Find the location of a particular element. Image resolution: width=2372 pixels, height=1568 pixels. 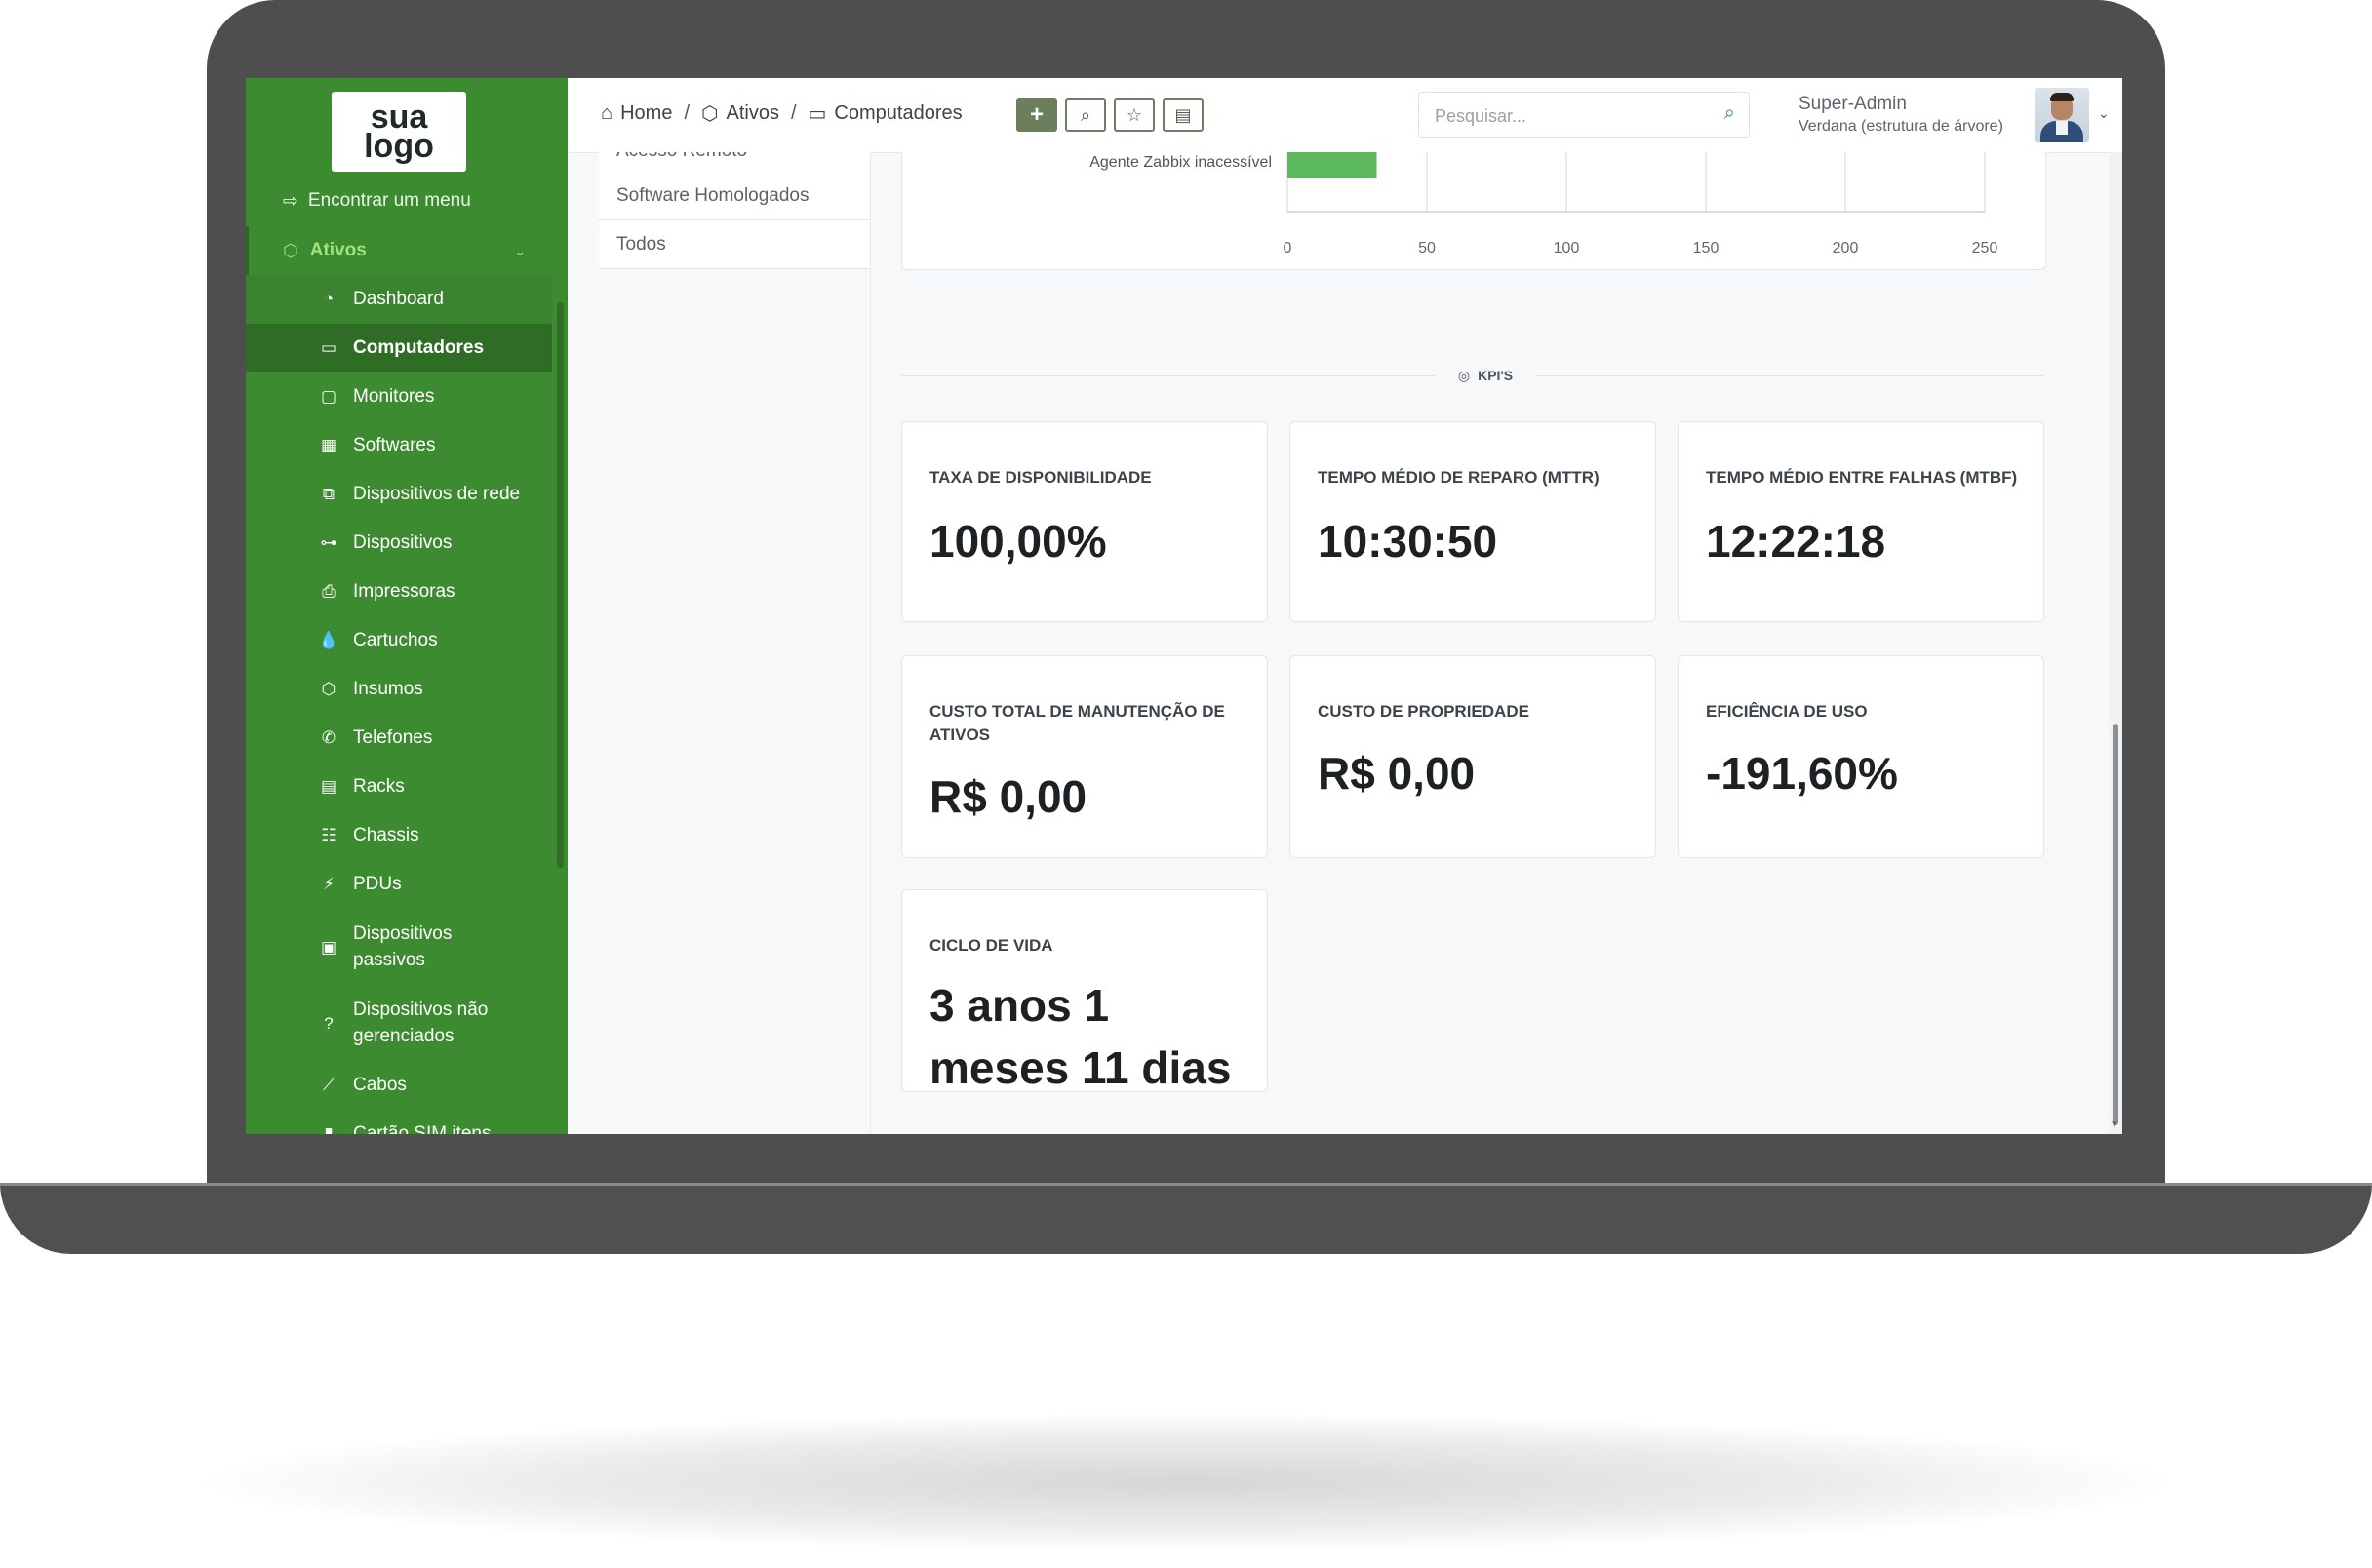

brand-logo: sua logo is located at coordinates (399, 132).